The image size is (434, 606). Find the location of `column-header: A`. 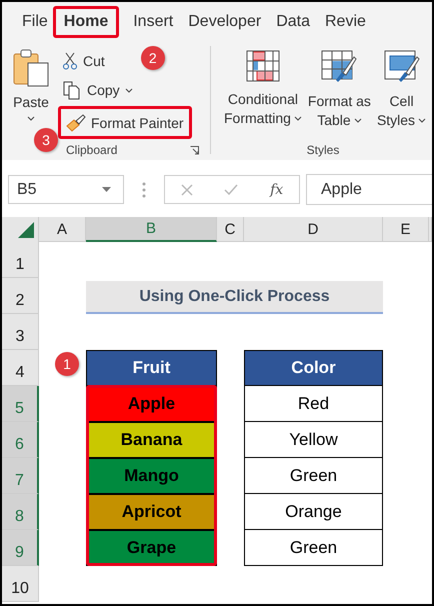

column-header: A is located at coordinates (62, 229).